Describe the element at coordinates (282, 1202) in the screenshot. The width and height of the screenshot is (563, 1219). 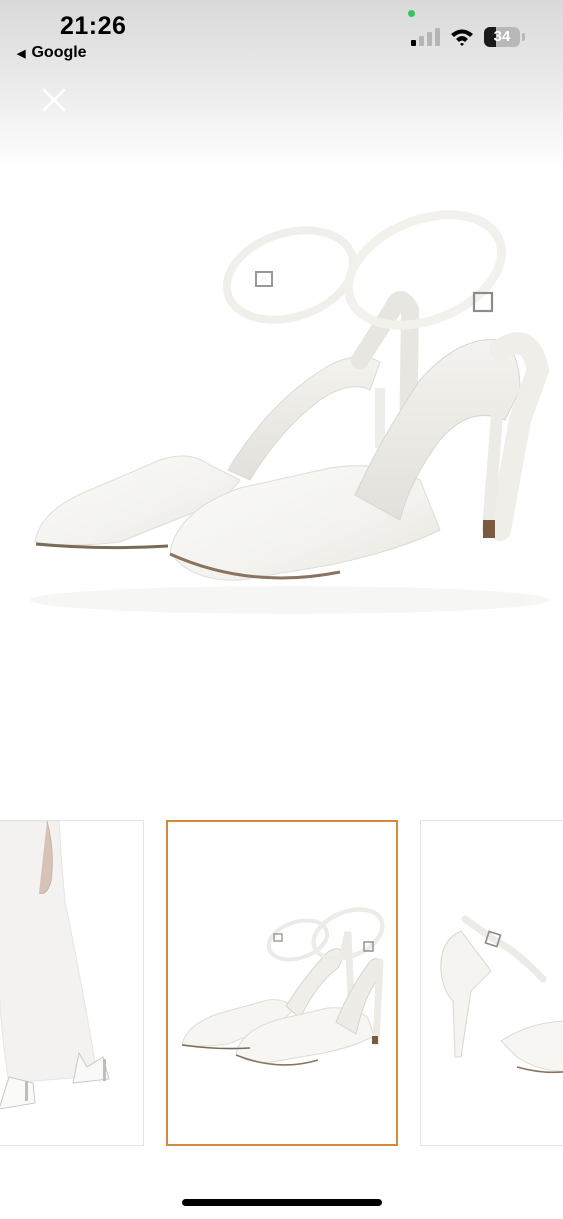
I see `home-indicator` at that location.